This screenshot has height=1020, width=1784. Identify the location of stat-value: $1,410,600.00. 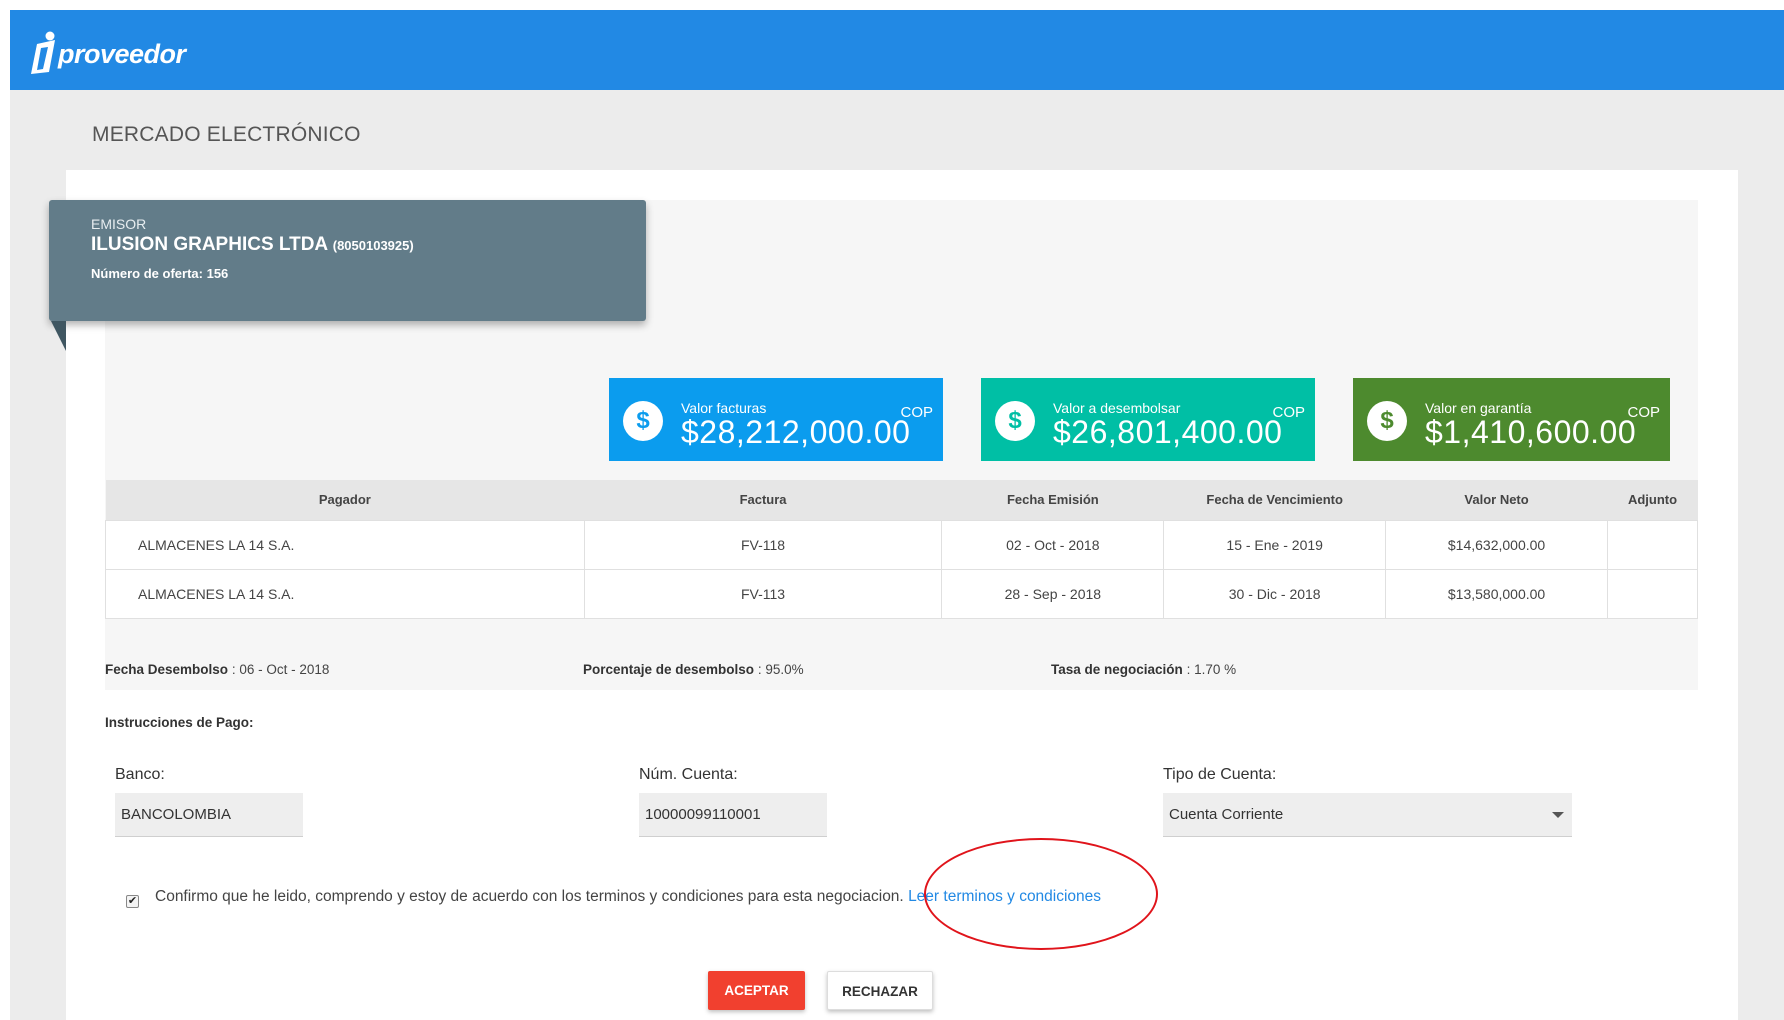
(1531, 432).